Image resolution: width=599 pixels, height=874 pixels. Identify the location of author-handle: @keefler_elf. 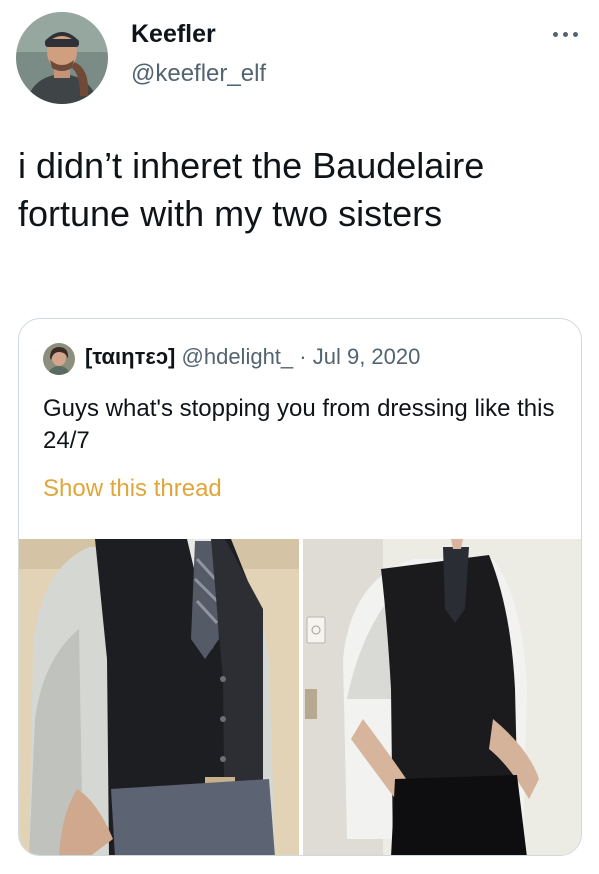
(198, 74).